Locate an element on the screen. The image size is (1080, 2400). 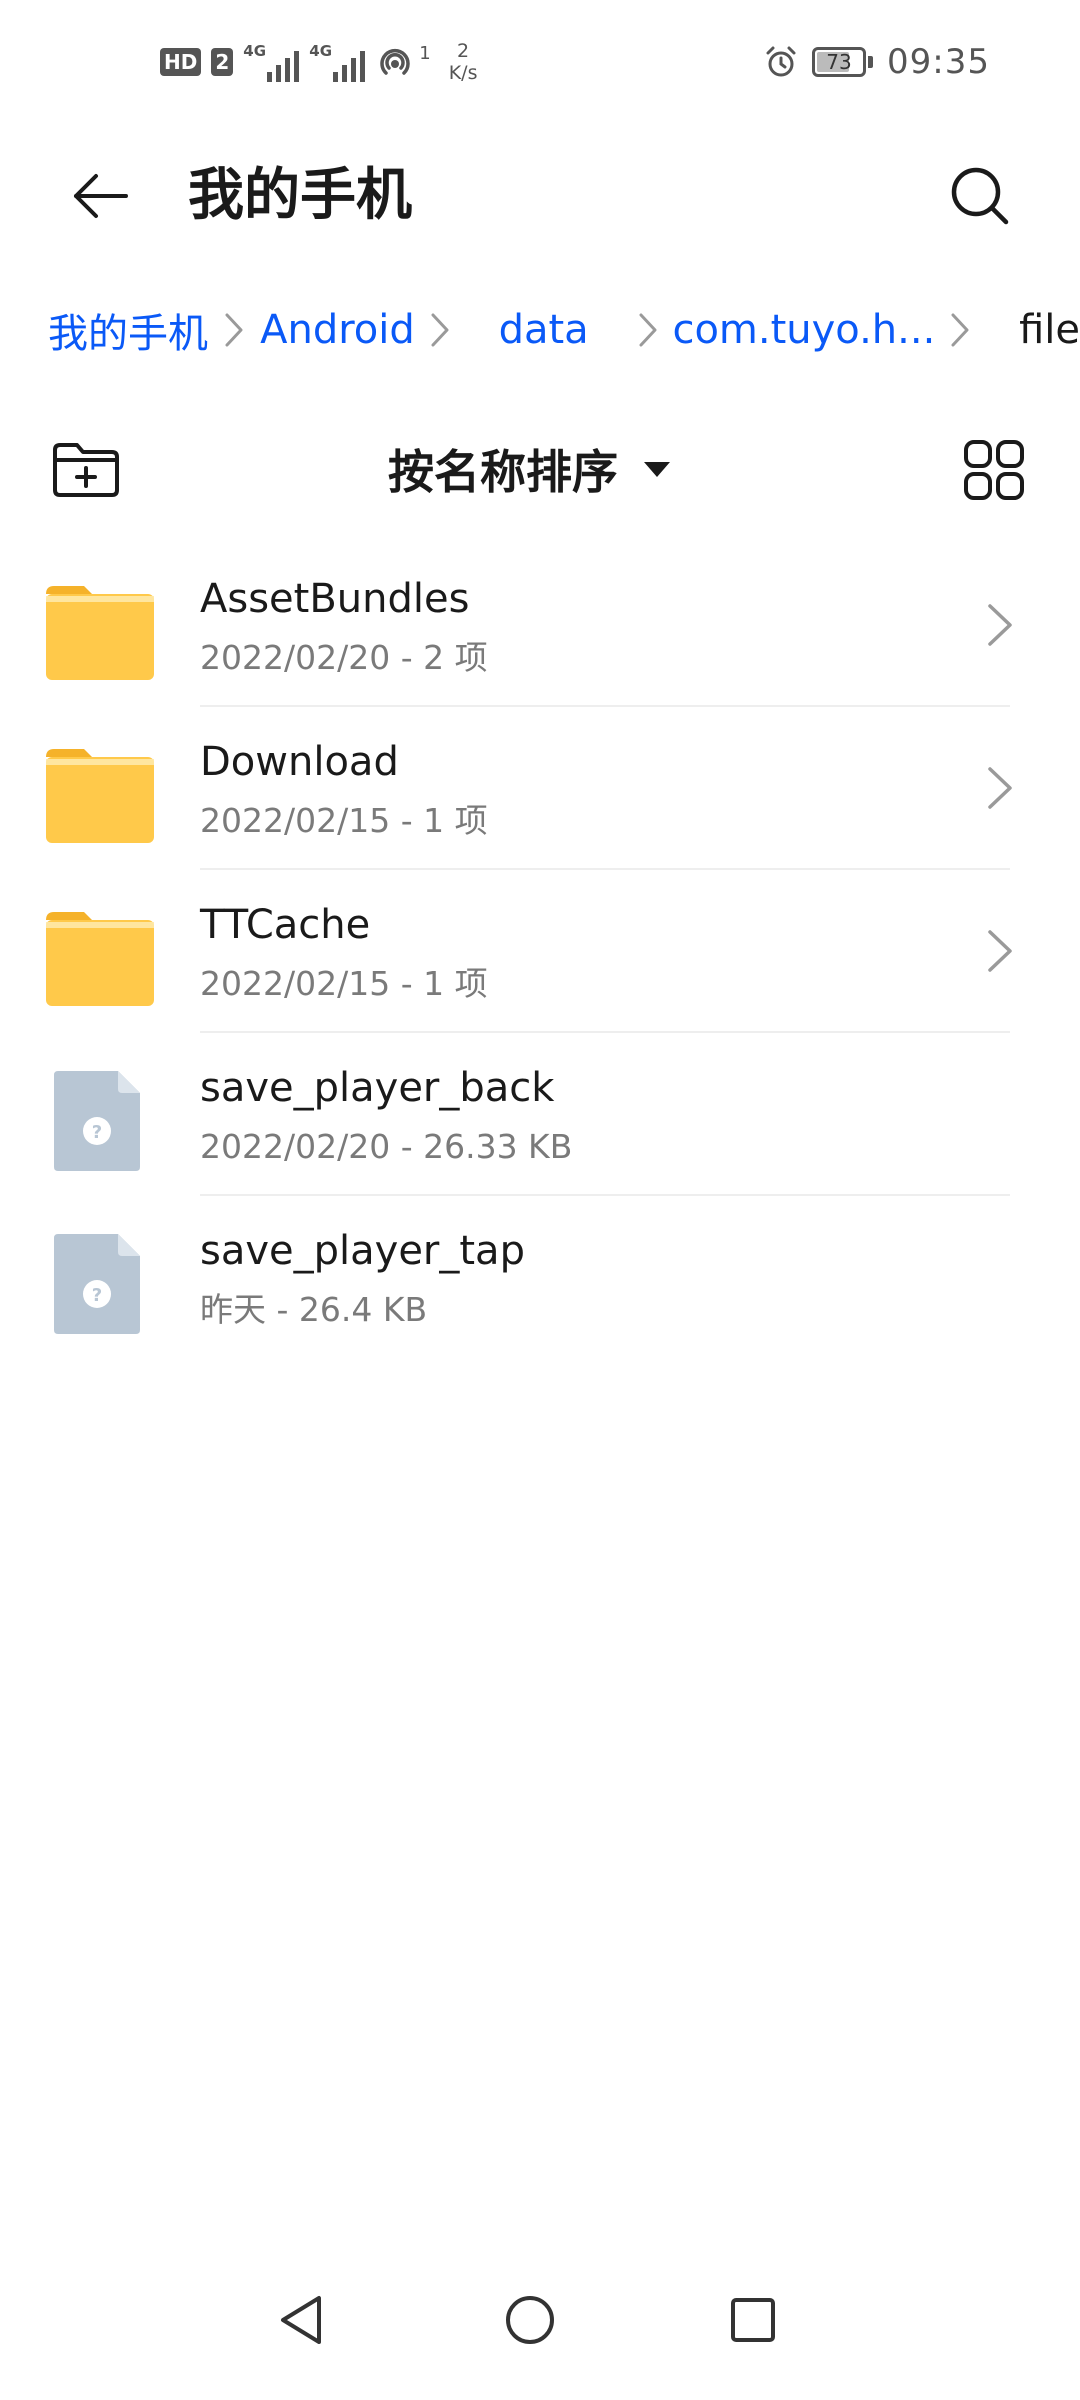
alarm-clock-icon is located at coordinates (781, 61).